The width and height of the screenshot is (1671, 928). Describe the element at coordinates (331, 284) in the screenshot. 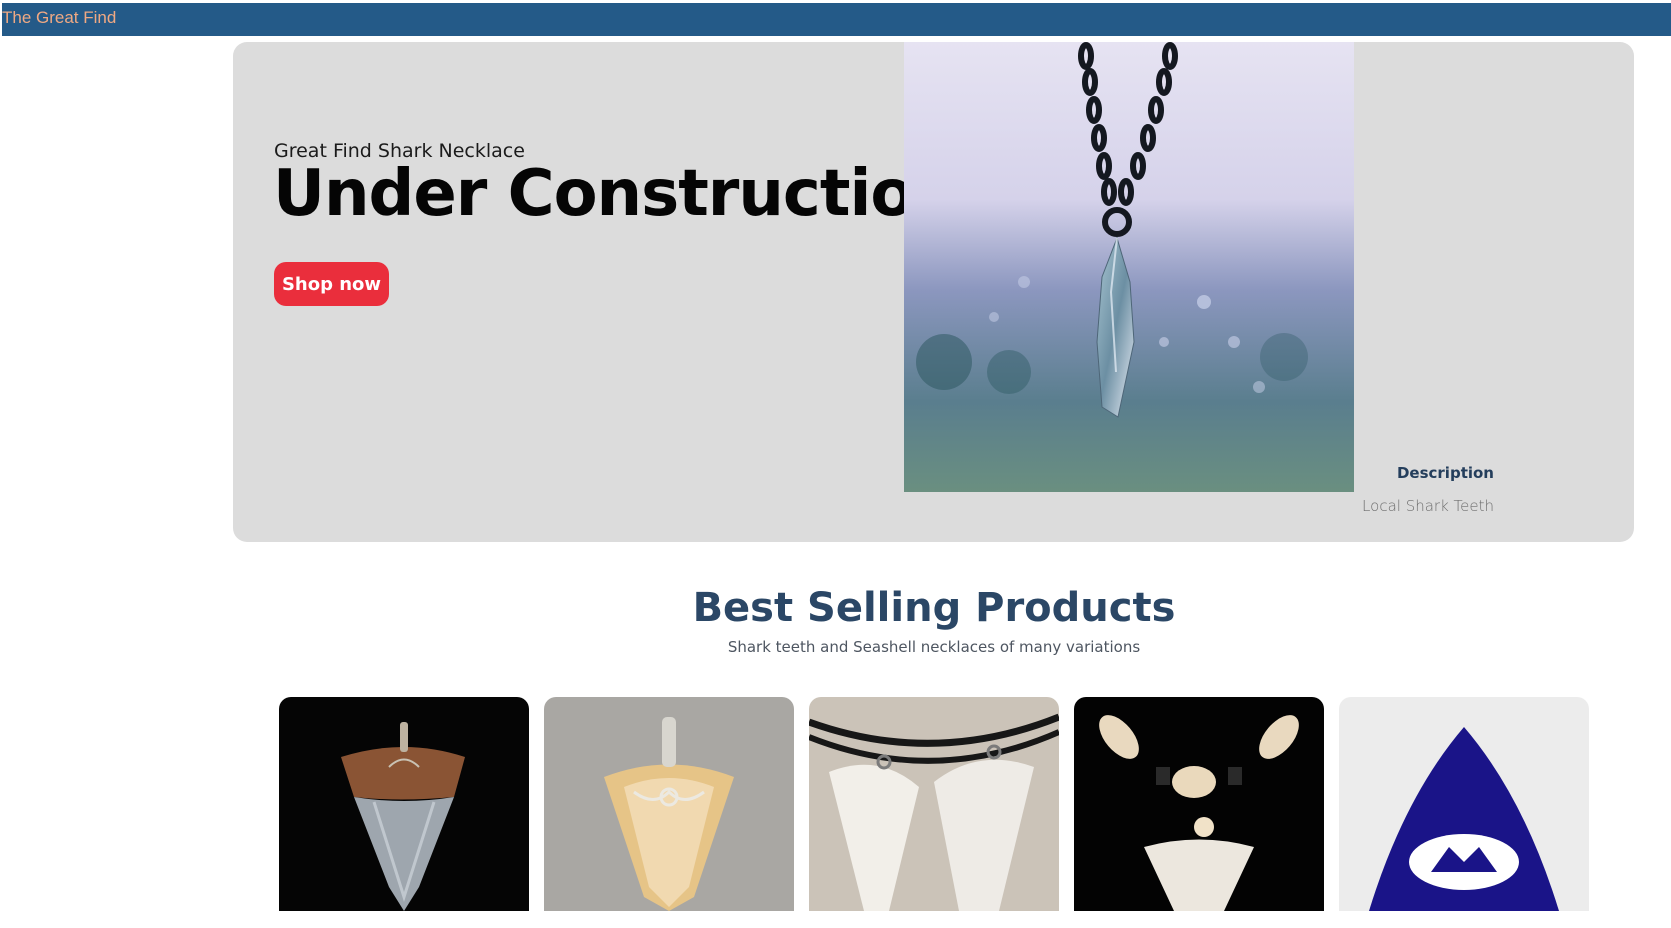

I see `shop-now-button: Shop now` at that location.